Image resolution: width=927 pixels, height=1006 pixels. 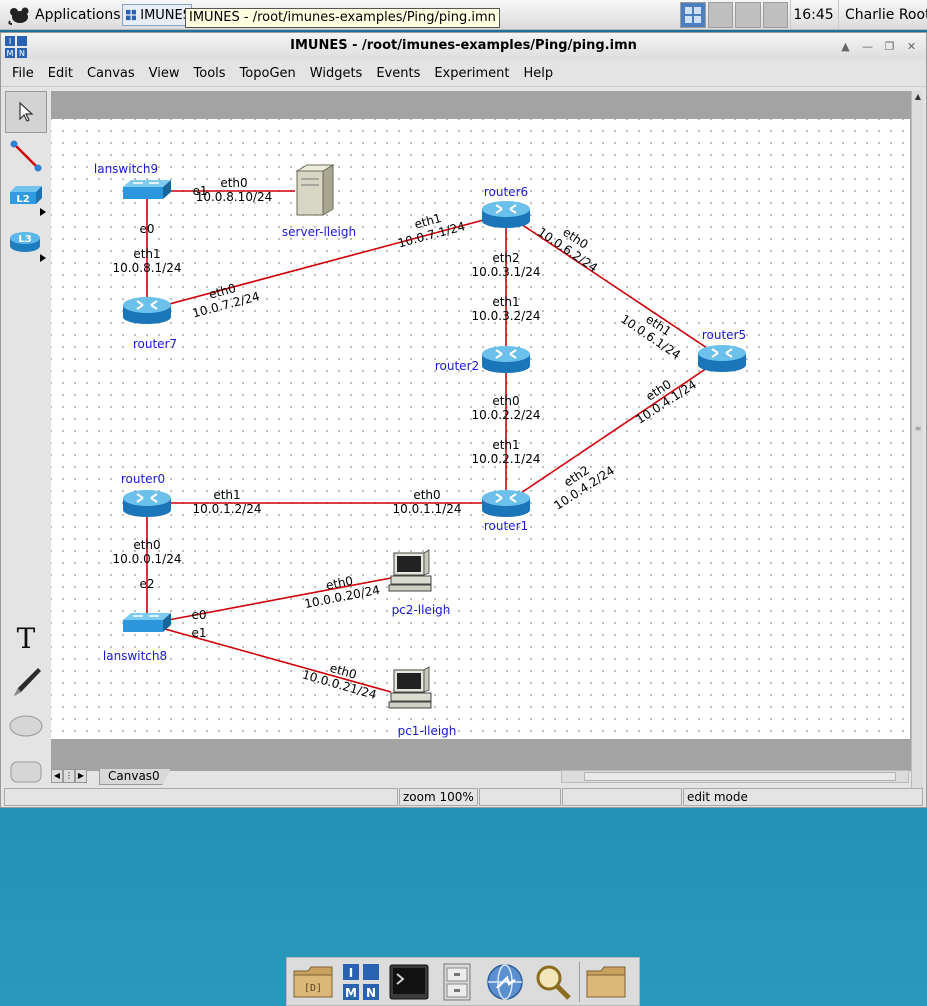 What do you see at coordinates (481, 777) in the screenshot?
I see `canvas-tab-row: ◀ ⋮ ▶ Canvas0` at bounding box center [481, 777].